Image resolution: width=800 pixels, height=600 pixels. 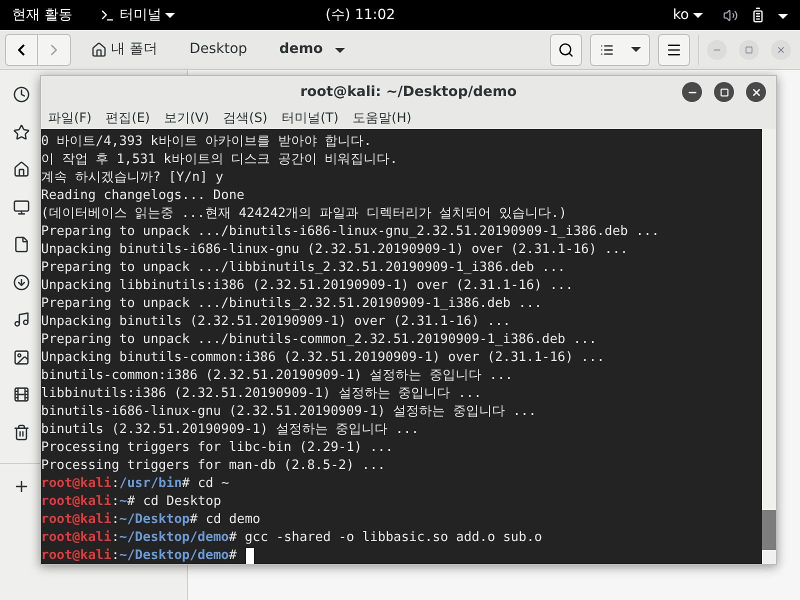 I want to click on back-icon, so click(x=21, y=50).